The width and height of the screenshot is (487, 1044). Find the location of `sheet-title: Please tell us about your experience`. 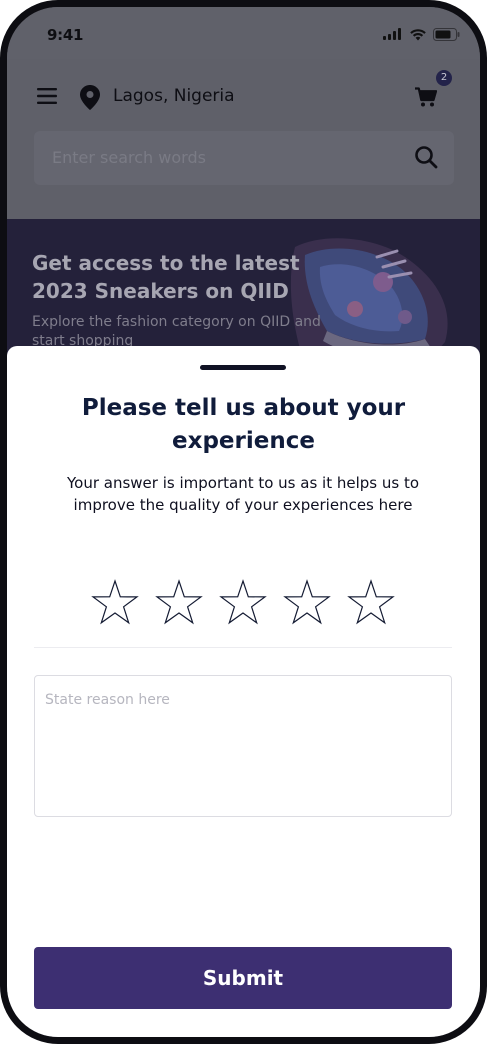

sheet-title: Please tell us about your experience is located at coordinates (243, 424).